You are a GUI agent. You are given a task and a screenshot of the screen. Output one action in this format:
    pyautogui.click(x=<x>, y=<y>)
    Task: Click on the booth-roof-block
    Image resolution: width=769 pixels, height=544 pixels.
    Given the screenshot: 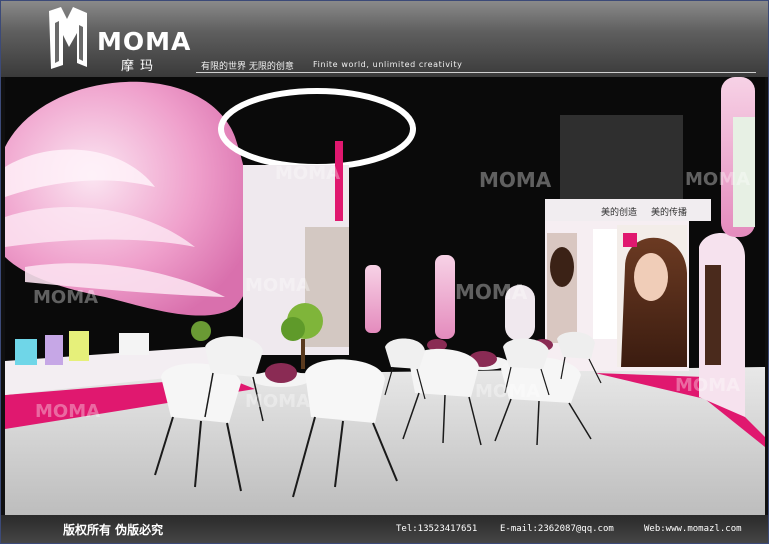 What is the action you would take?
    pyautogui.click(x=621, y=159)
    